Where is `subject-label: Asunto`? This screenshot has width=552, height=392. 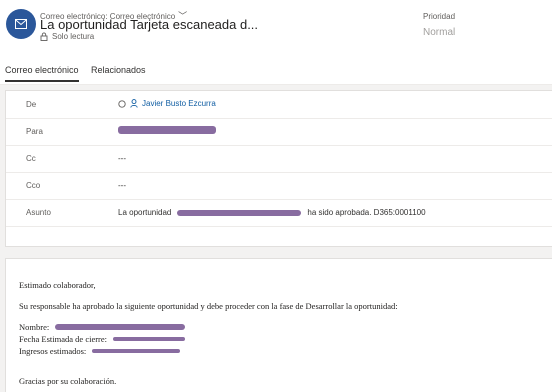
subject-label: Asunto is located at coordinates (38, 212).